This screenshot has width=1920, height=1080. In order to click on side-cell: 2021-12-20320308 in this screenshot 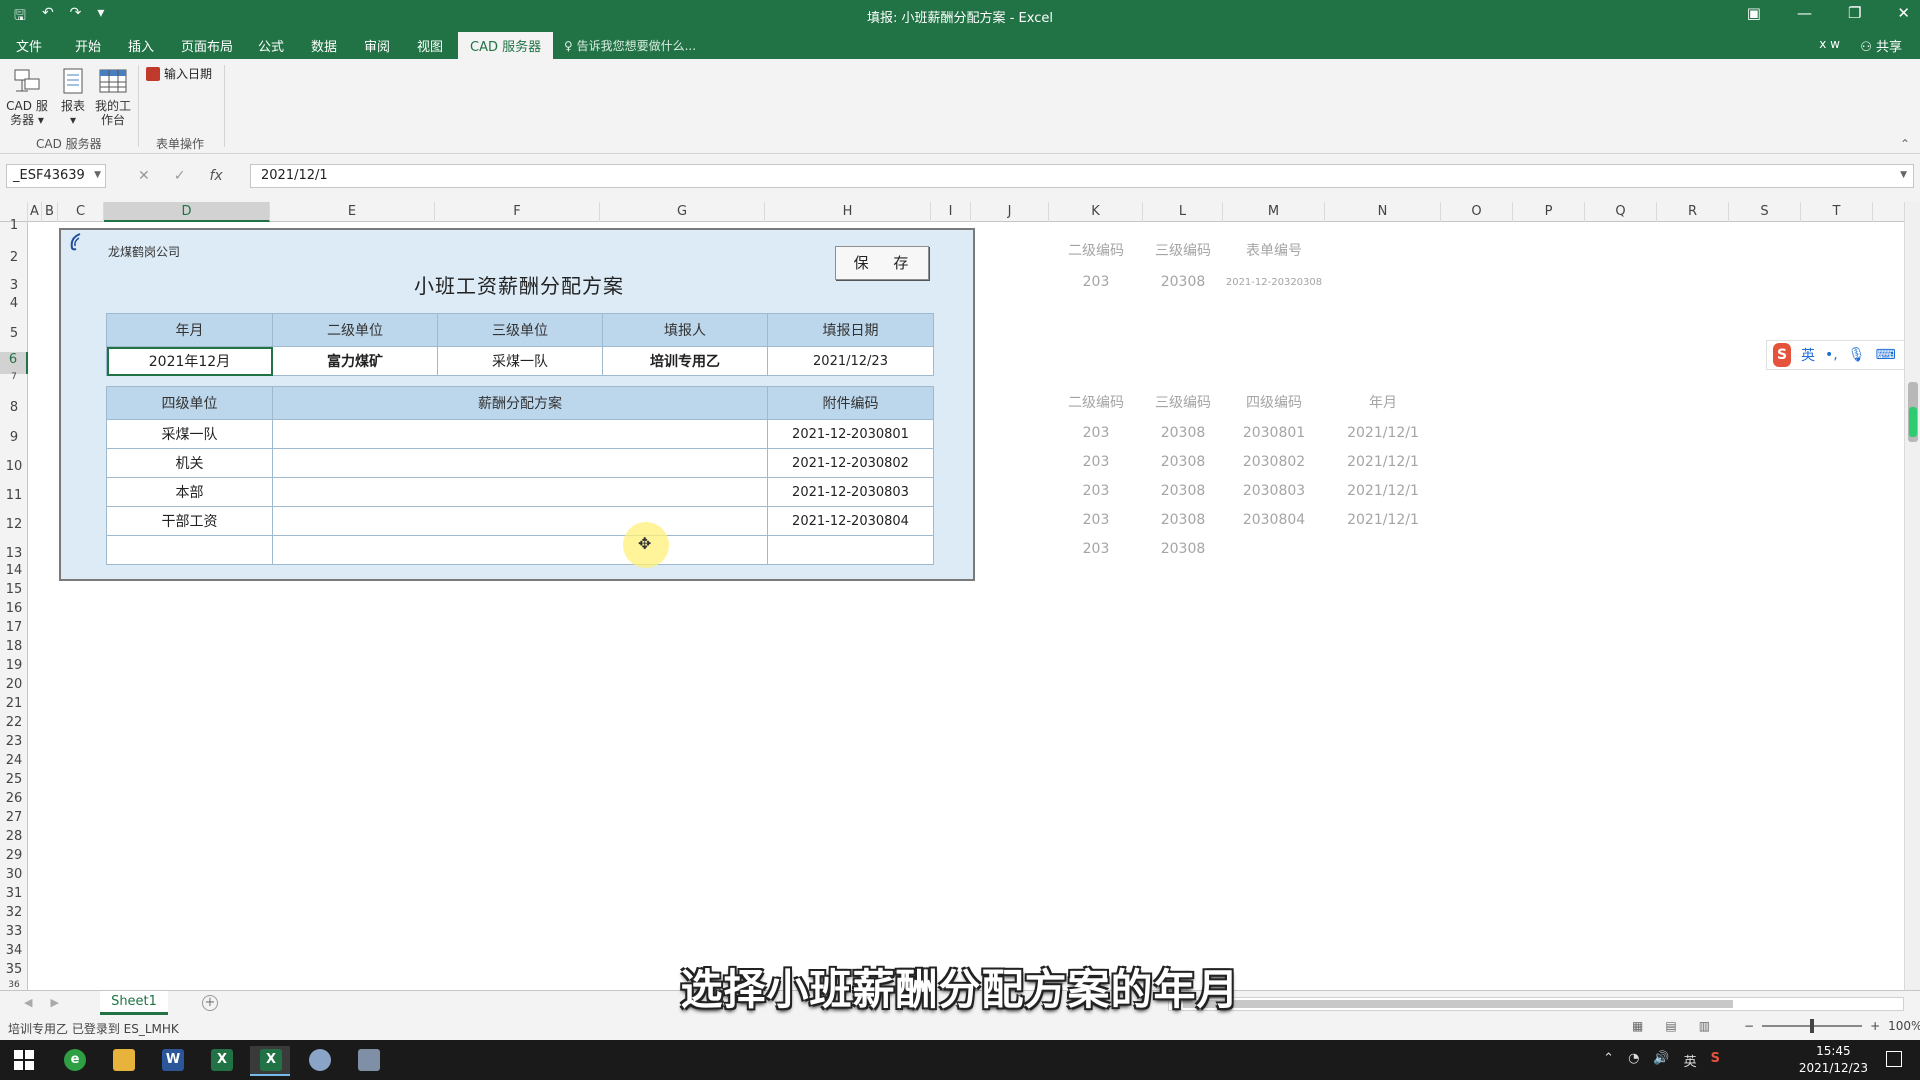, I will do `click(1274, 282)`.